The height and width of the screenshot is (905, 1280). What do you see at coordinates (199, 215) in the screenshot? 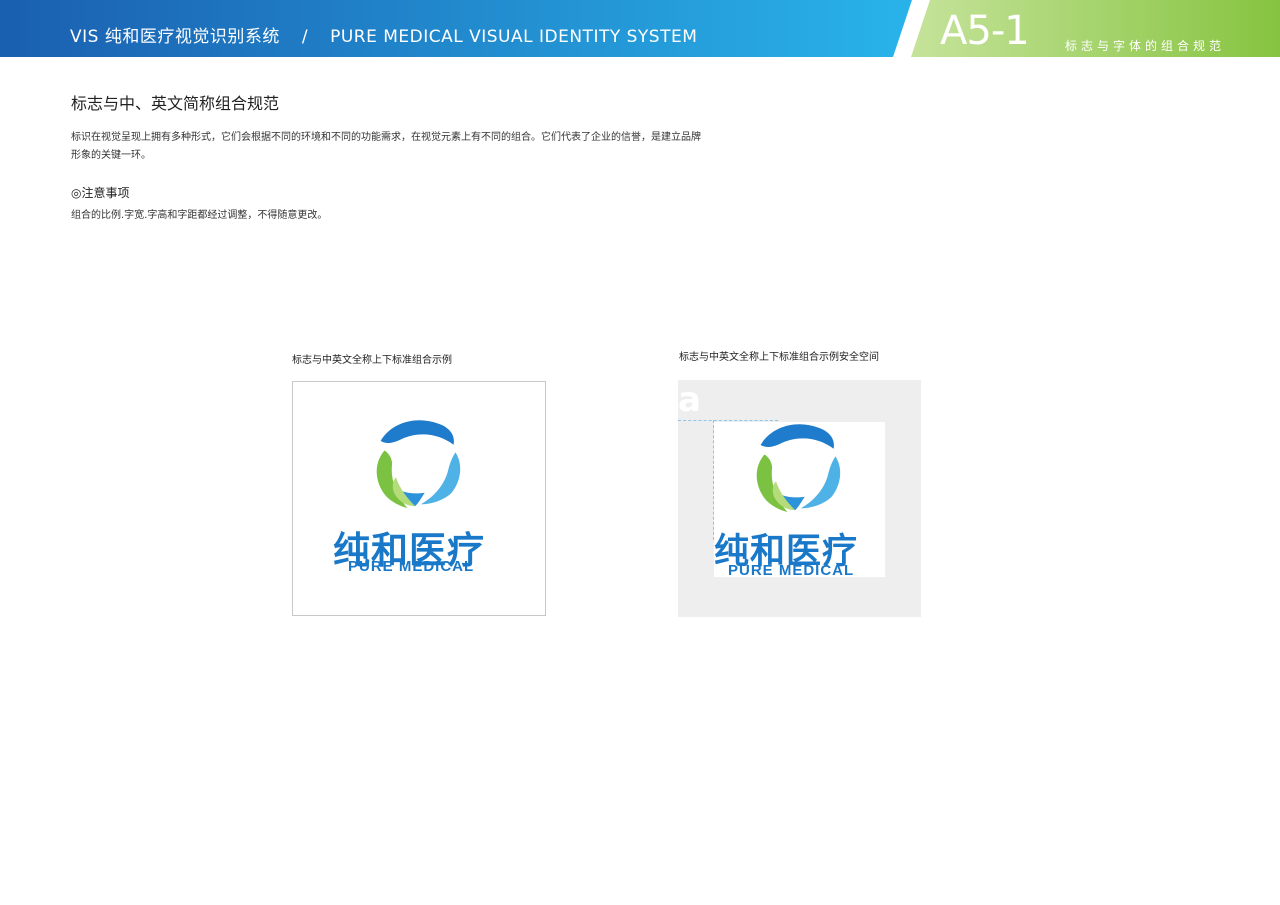
I see `note-text: 组合的比例.字宽.字高和字距都经过调整，不得随意更改。` at bounding box center [199, 215].